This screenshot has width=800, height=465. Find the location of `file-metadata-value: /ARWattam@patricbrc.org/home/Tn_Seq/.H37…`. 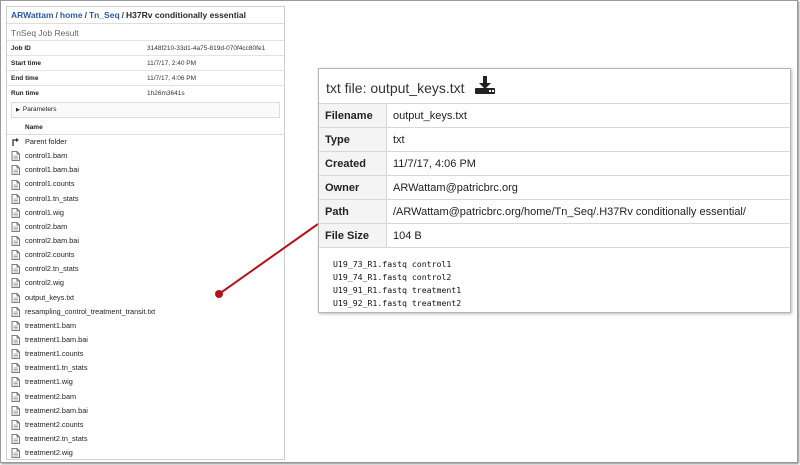

file-metadata-value: /ARWattam@patricbrc.org/home/Tn_Seq/.H37… is located at coordinates (588, 211).